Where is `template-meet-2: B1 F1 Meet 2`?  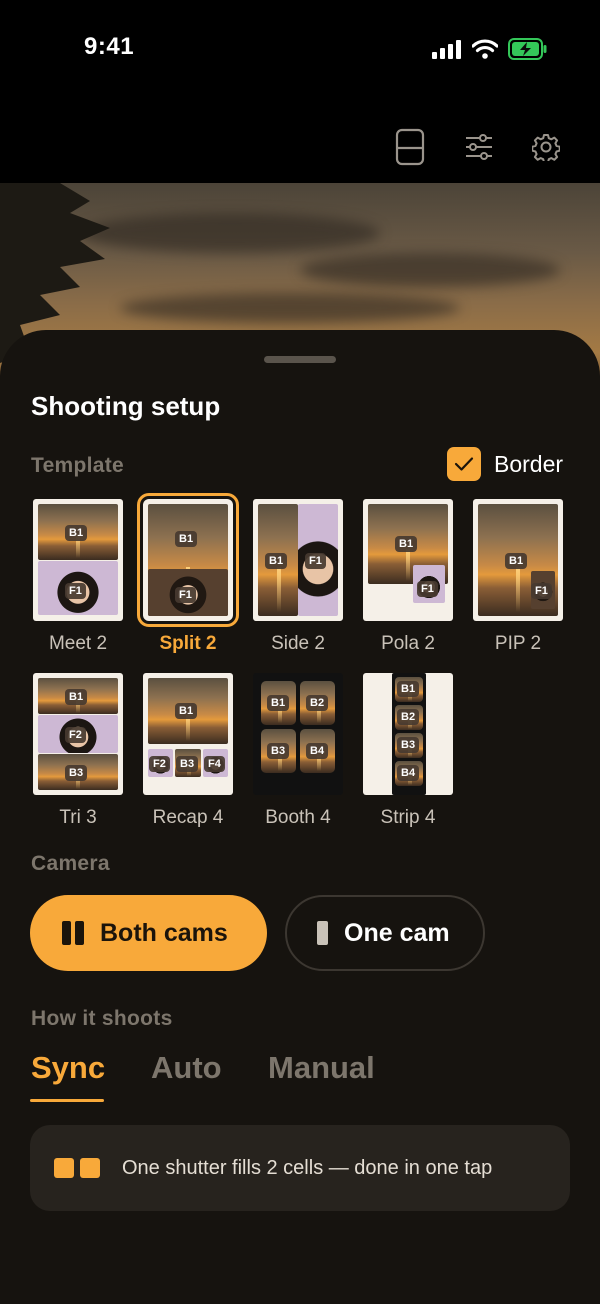
template-meet-2: B1 F1 Meet 2 is located at coordinates (78, 577).